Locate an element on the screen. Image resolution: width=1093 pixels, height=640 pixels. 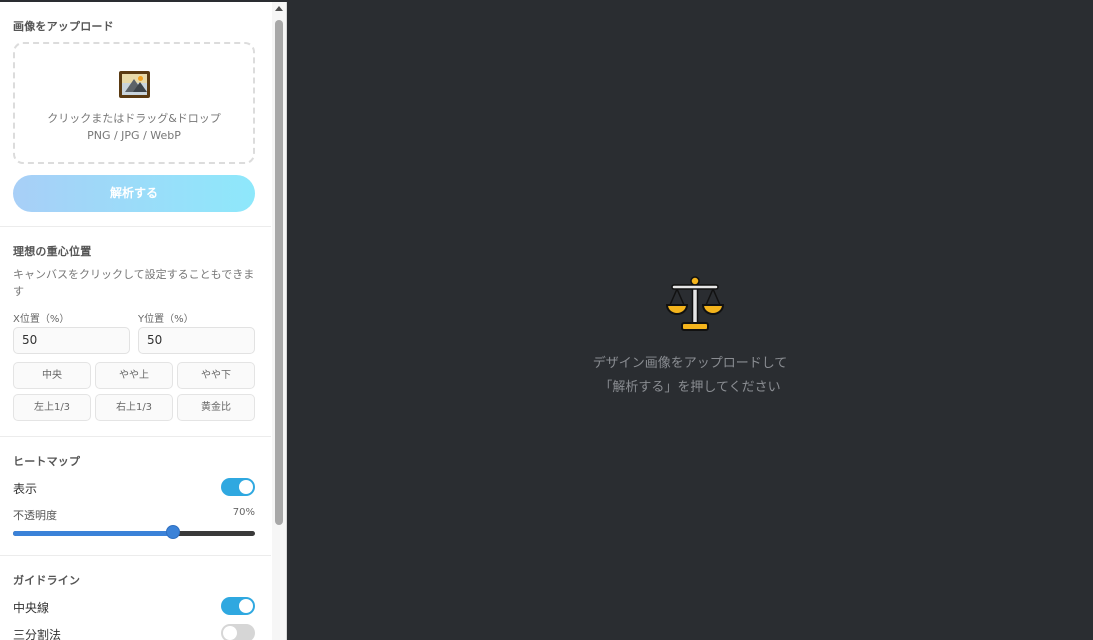
analyze-button: 解析する is located at coordinates (134, 193).